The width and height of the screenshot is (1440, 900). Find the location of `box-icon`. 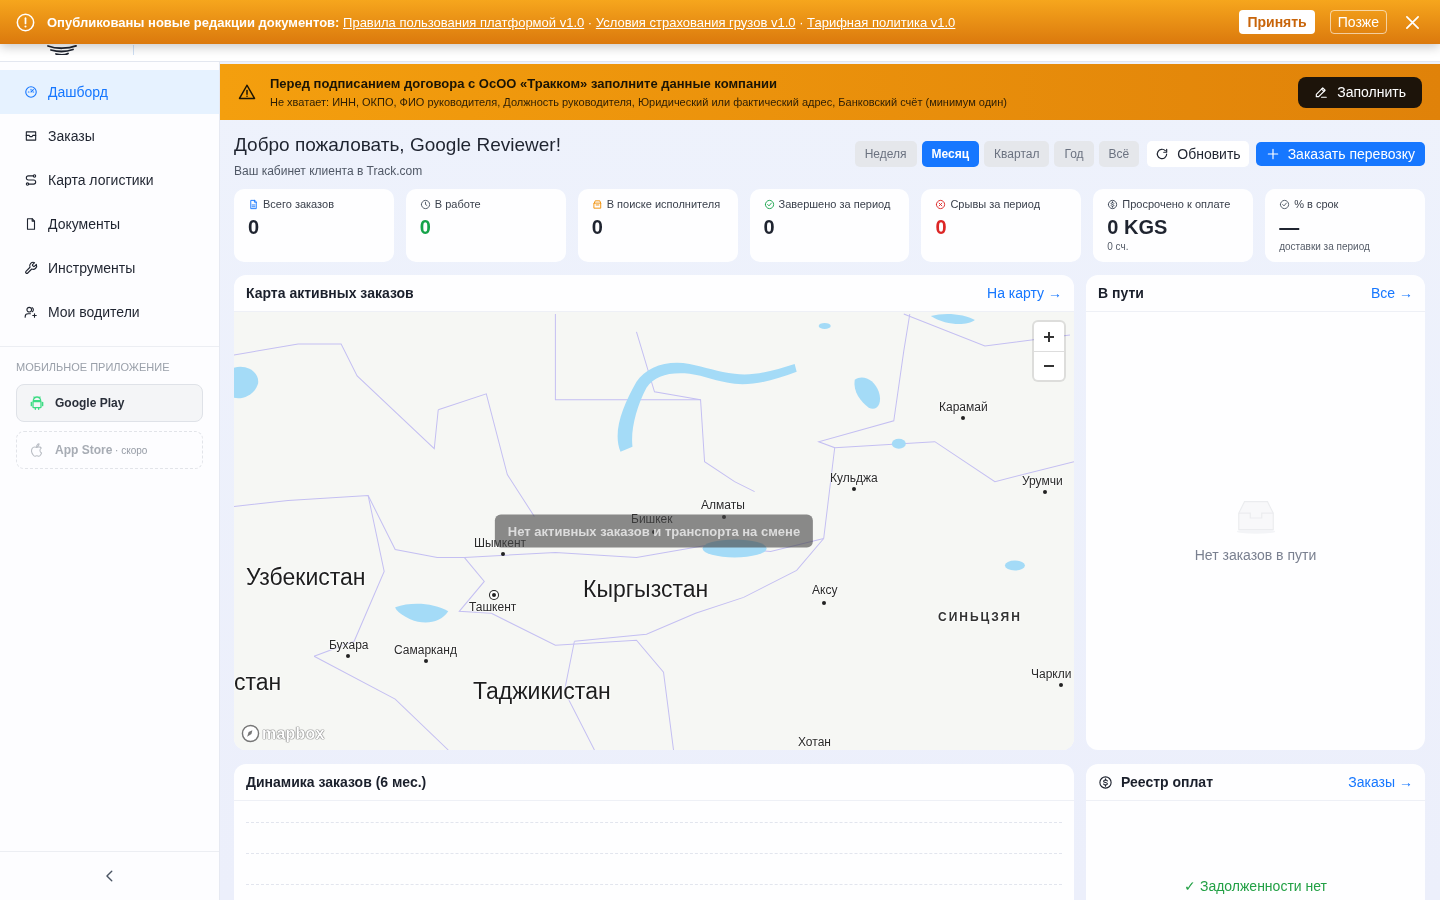

box-icon is located at coordinates (597, 204).